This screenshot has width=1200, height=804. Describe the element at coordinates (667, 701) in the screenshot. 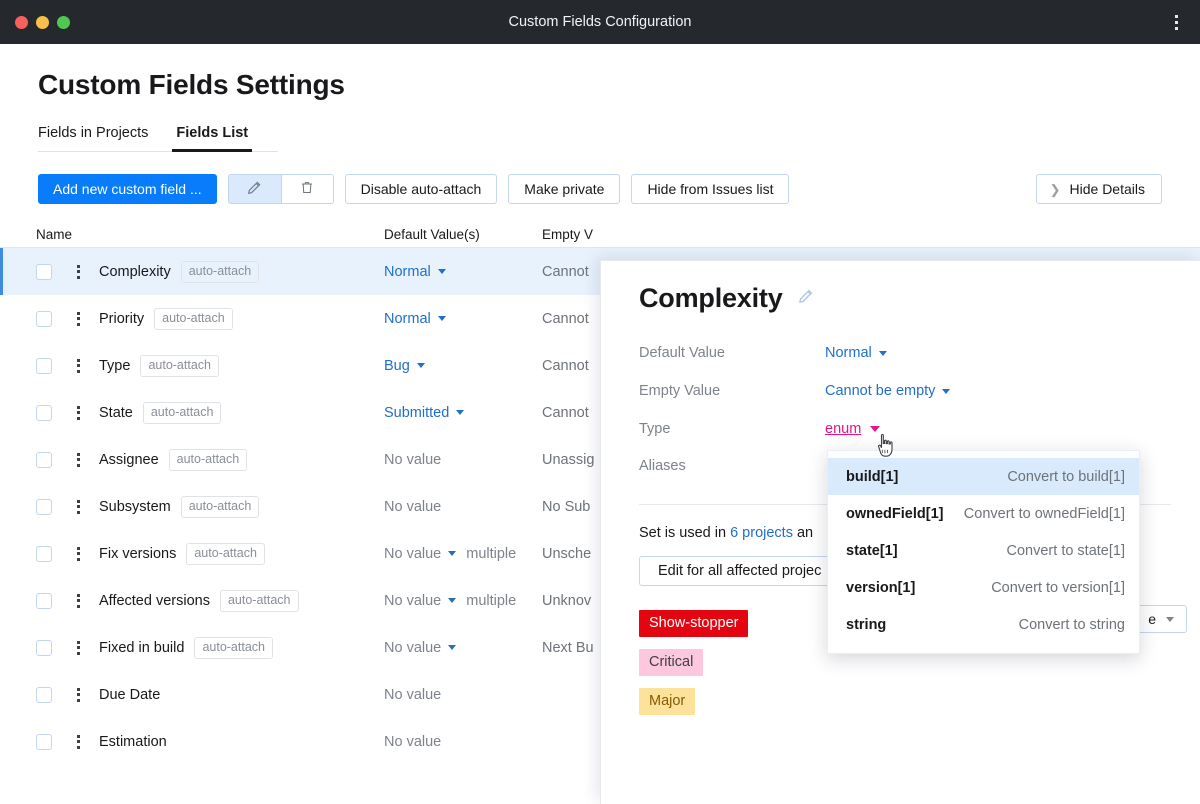

I see `enum-value-tag: Major` at that location.